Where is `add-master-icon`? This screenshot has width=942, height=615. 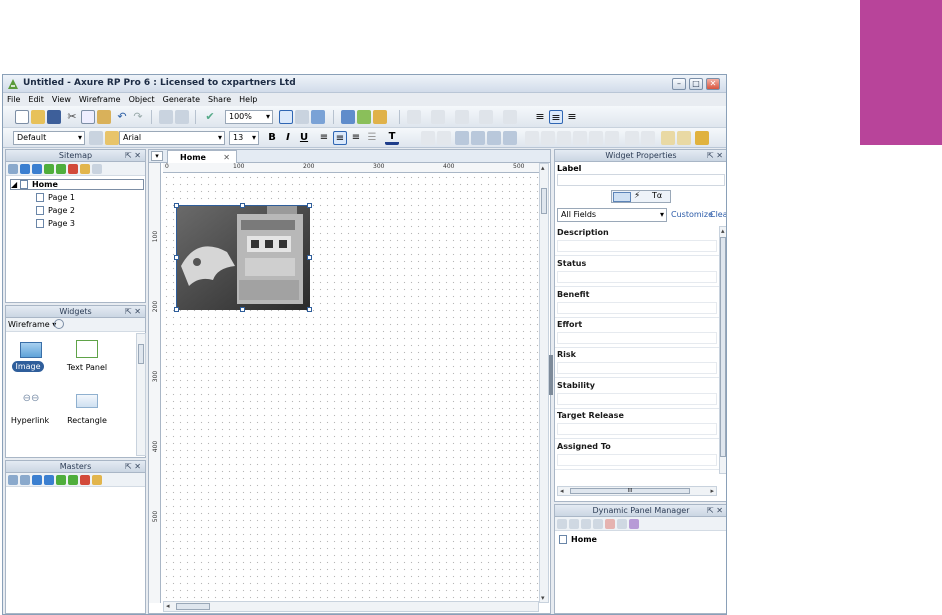
add-master-icon is located at coordinates (13, 480).